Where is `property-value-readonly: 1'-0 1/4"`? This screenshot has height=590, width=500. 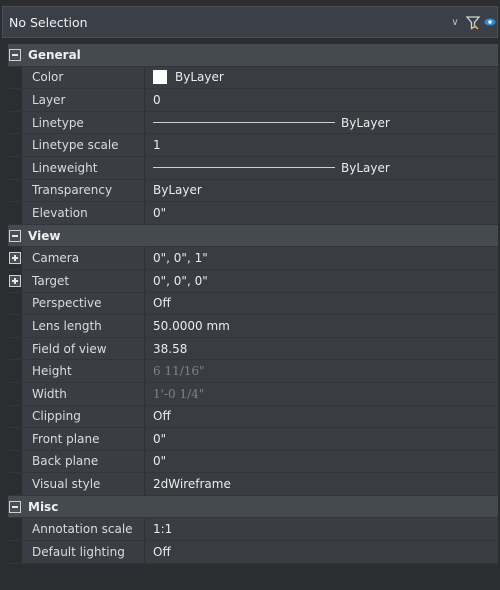
property-value-readonly: 1'-0 1/4" is located at coordinates (321, 393).